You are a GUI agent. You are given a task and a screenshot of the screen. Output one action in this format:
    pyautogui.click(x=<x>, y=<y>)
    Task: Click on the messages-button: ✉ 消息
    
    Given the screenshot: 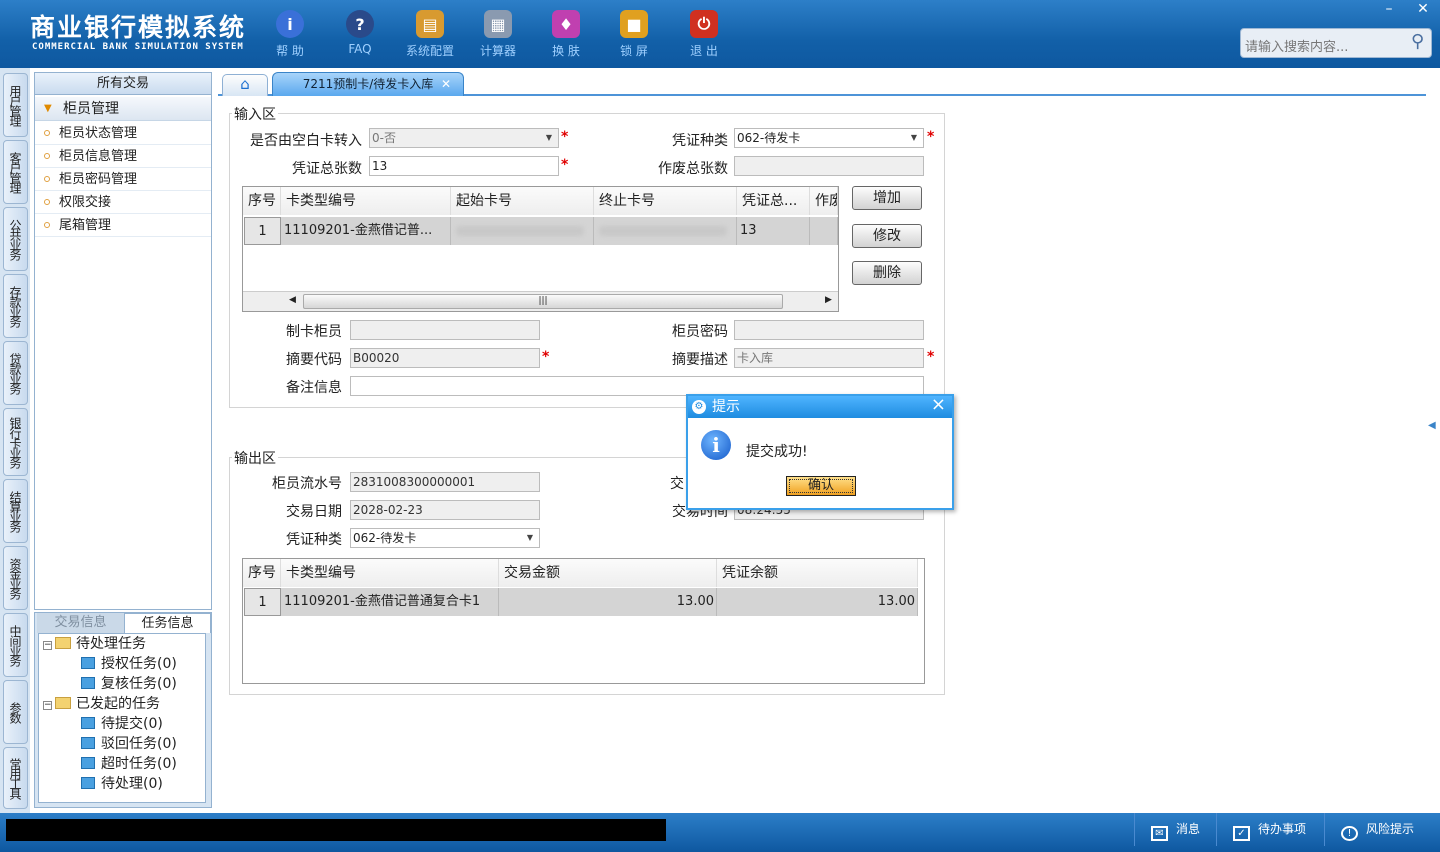 What is the action you would take?
    pyautogui.click(x=1180, y=829)
    